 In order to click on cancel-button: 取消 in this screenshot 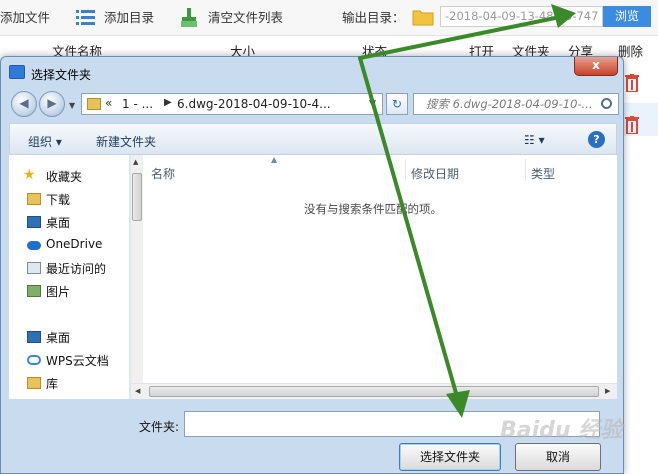, I will do `click(558, 457)`.